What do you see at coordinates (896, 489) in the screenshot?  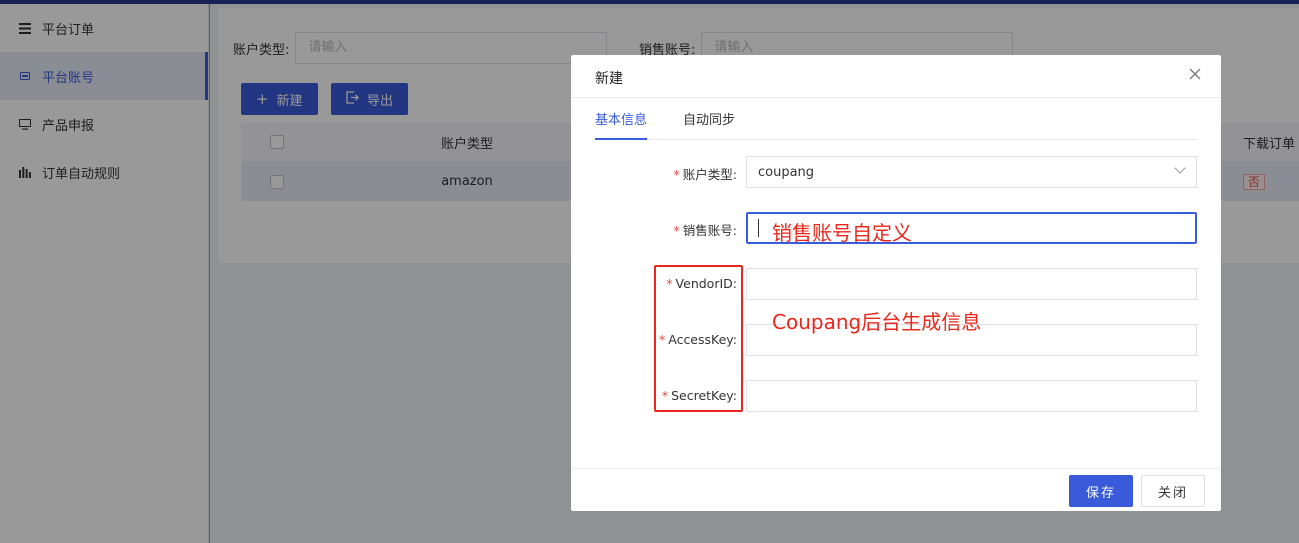 I see `dialog-footer: 保存 关闭` at bounding box center [896, 489].